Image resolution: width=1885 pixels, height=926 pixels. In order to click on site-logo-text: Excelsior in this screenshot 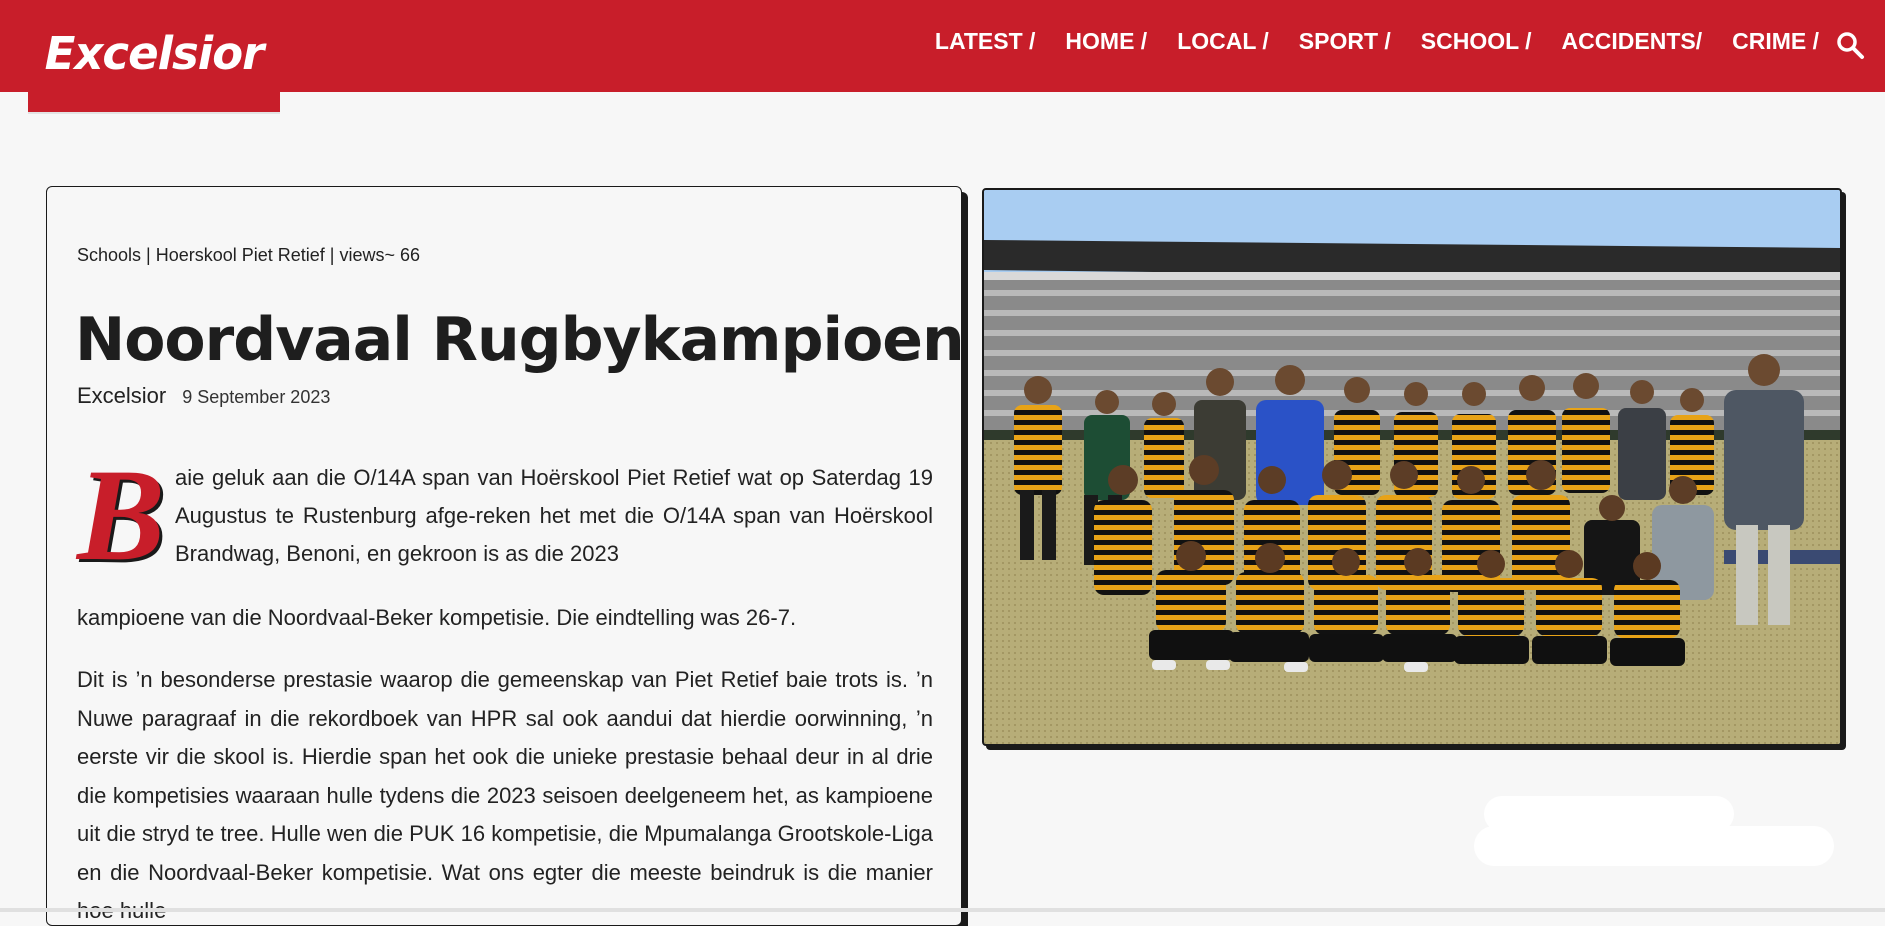, I will do `click(154, 53)`.